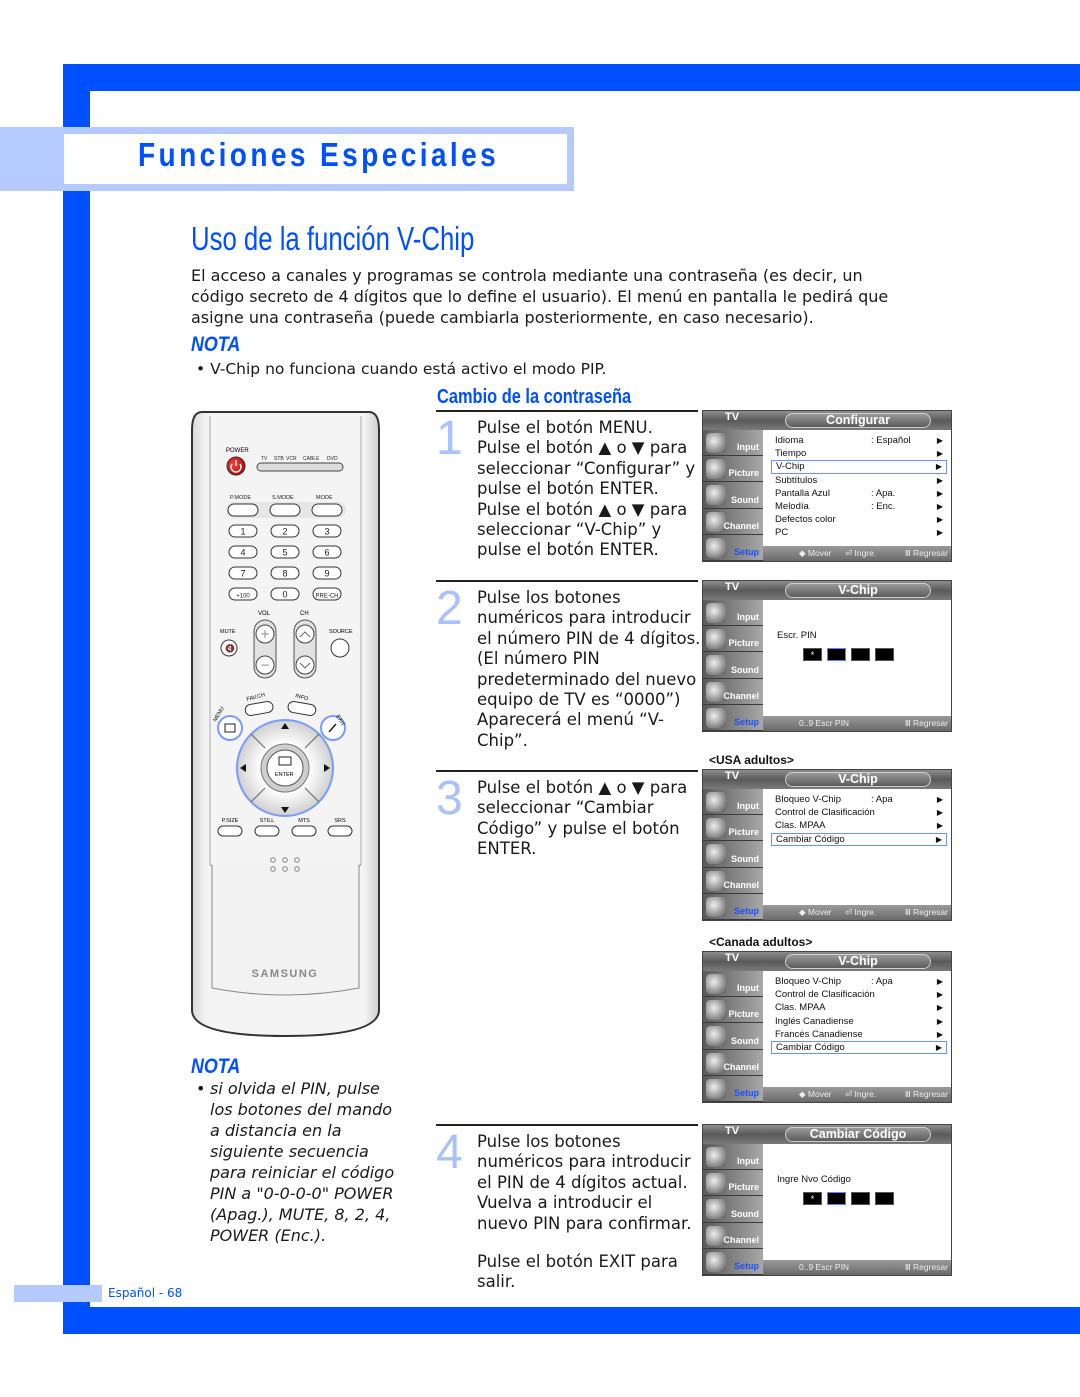  I want to click on osd-menu-item: Melodía: Enc. ▶, so click(859, 506).